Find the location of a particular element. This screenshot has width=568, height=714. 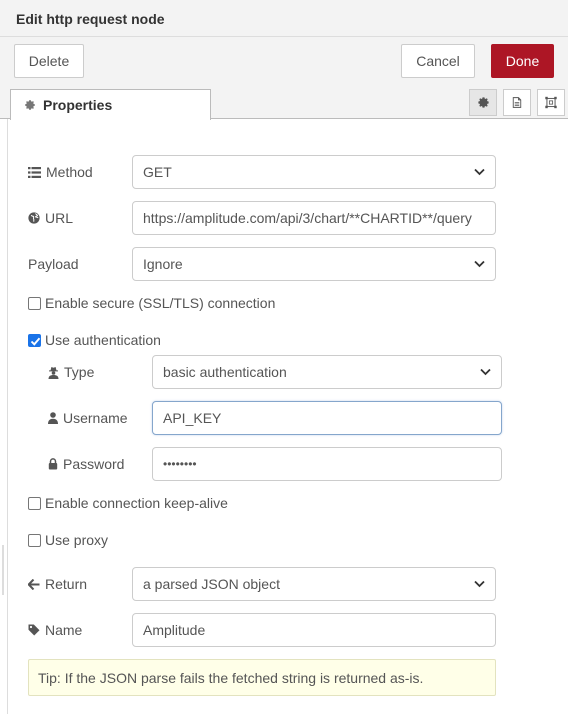

description-icon is located at coordinates (517, 102).